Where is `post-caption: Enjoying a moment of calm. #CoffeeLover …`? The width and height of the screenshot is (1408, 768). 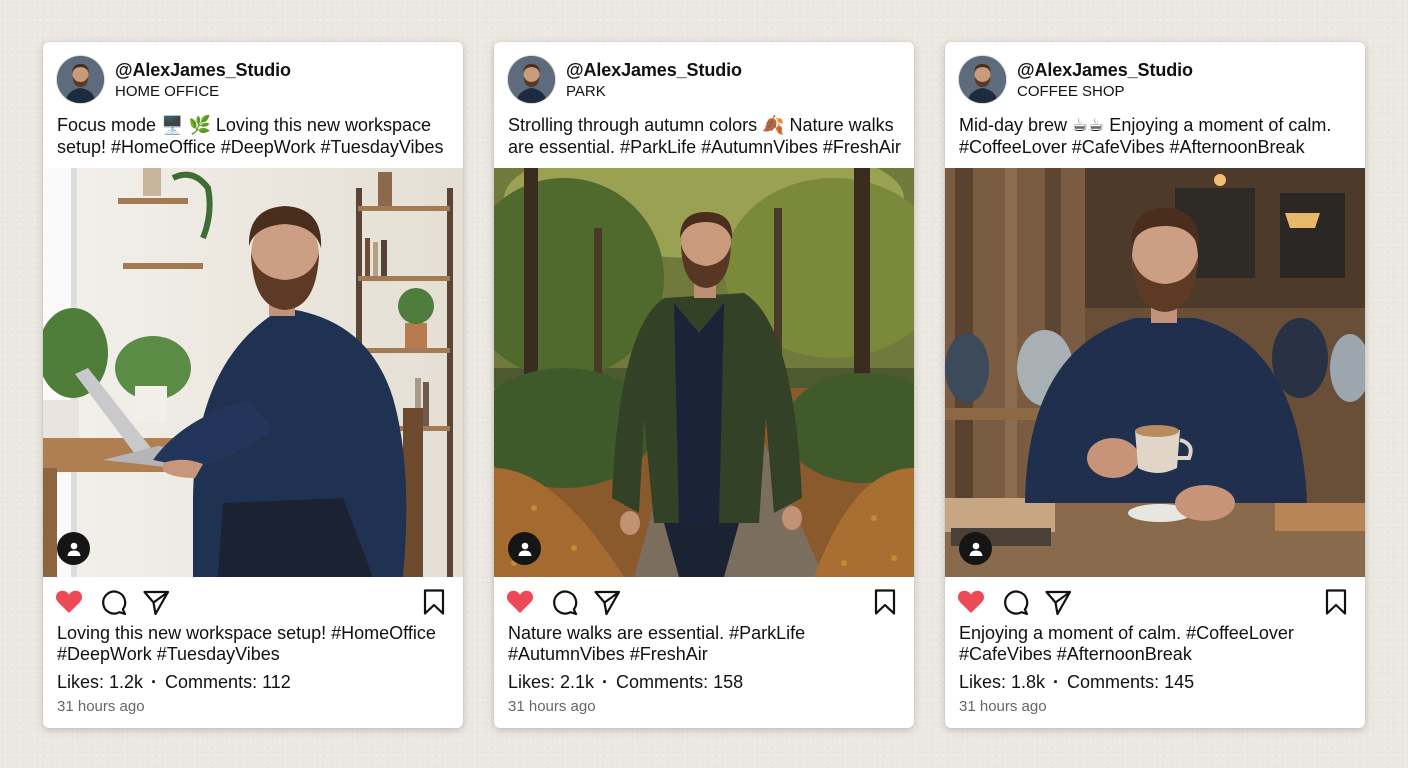
post-caption: Enjoying a moment of calm. #CoffeeLover … is located at coordinates (1126, 643).